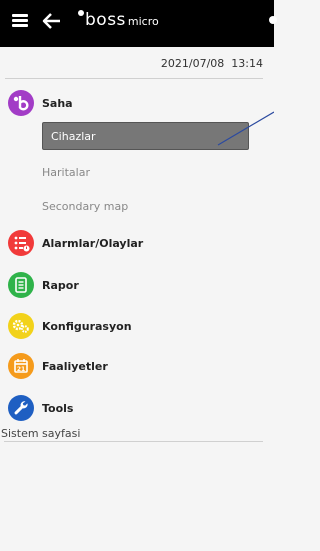  I want to click on menu-rapor: Rapor, so click(43, 285).